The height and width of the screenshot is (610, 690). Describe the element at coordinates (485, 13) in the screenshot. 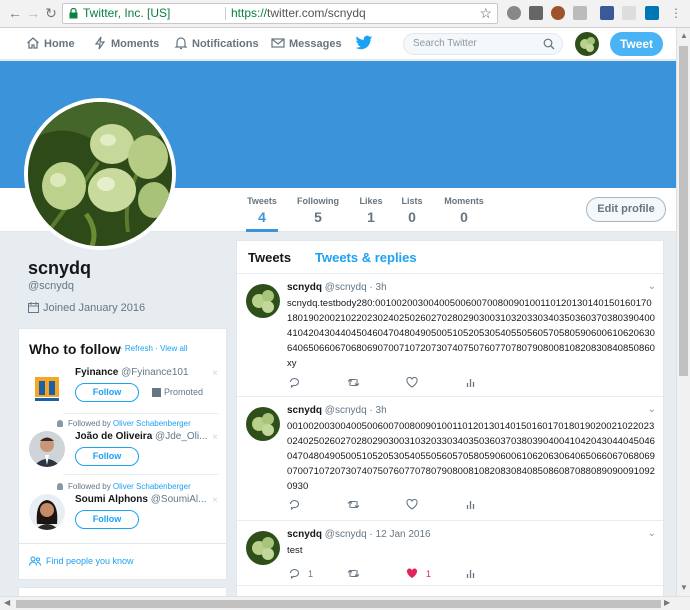

I see `bookmark-star-icon: ☆` at that location.